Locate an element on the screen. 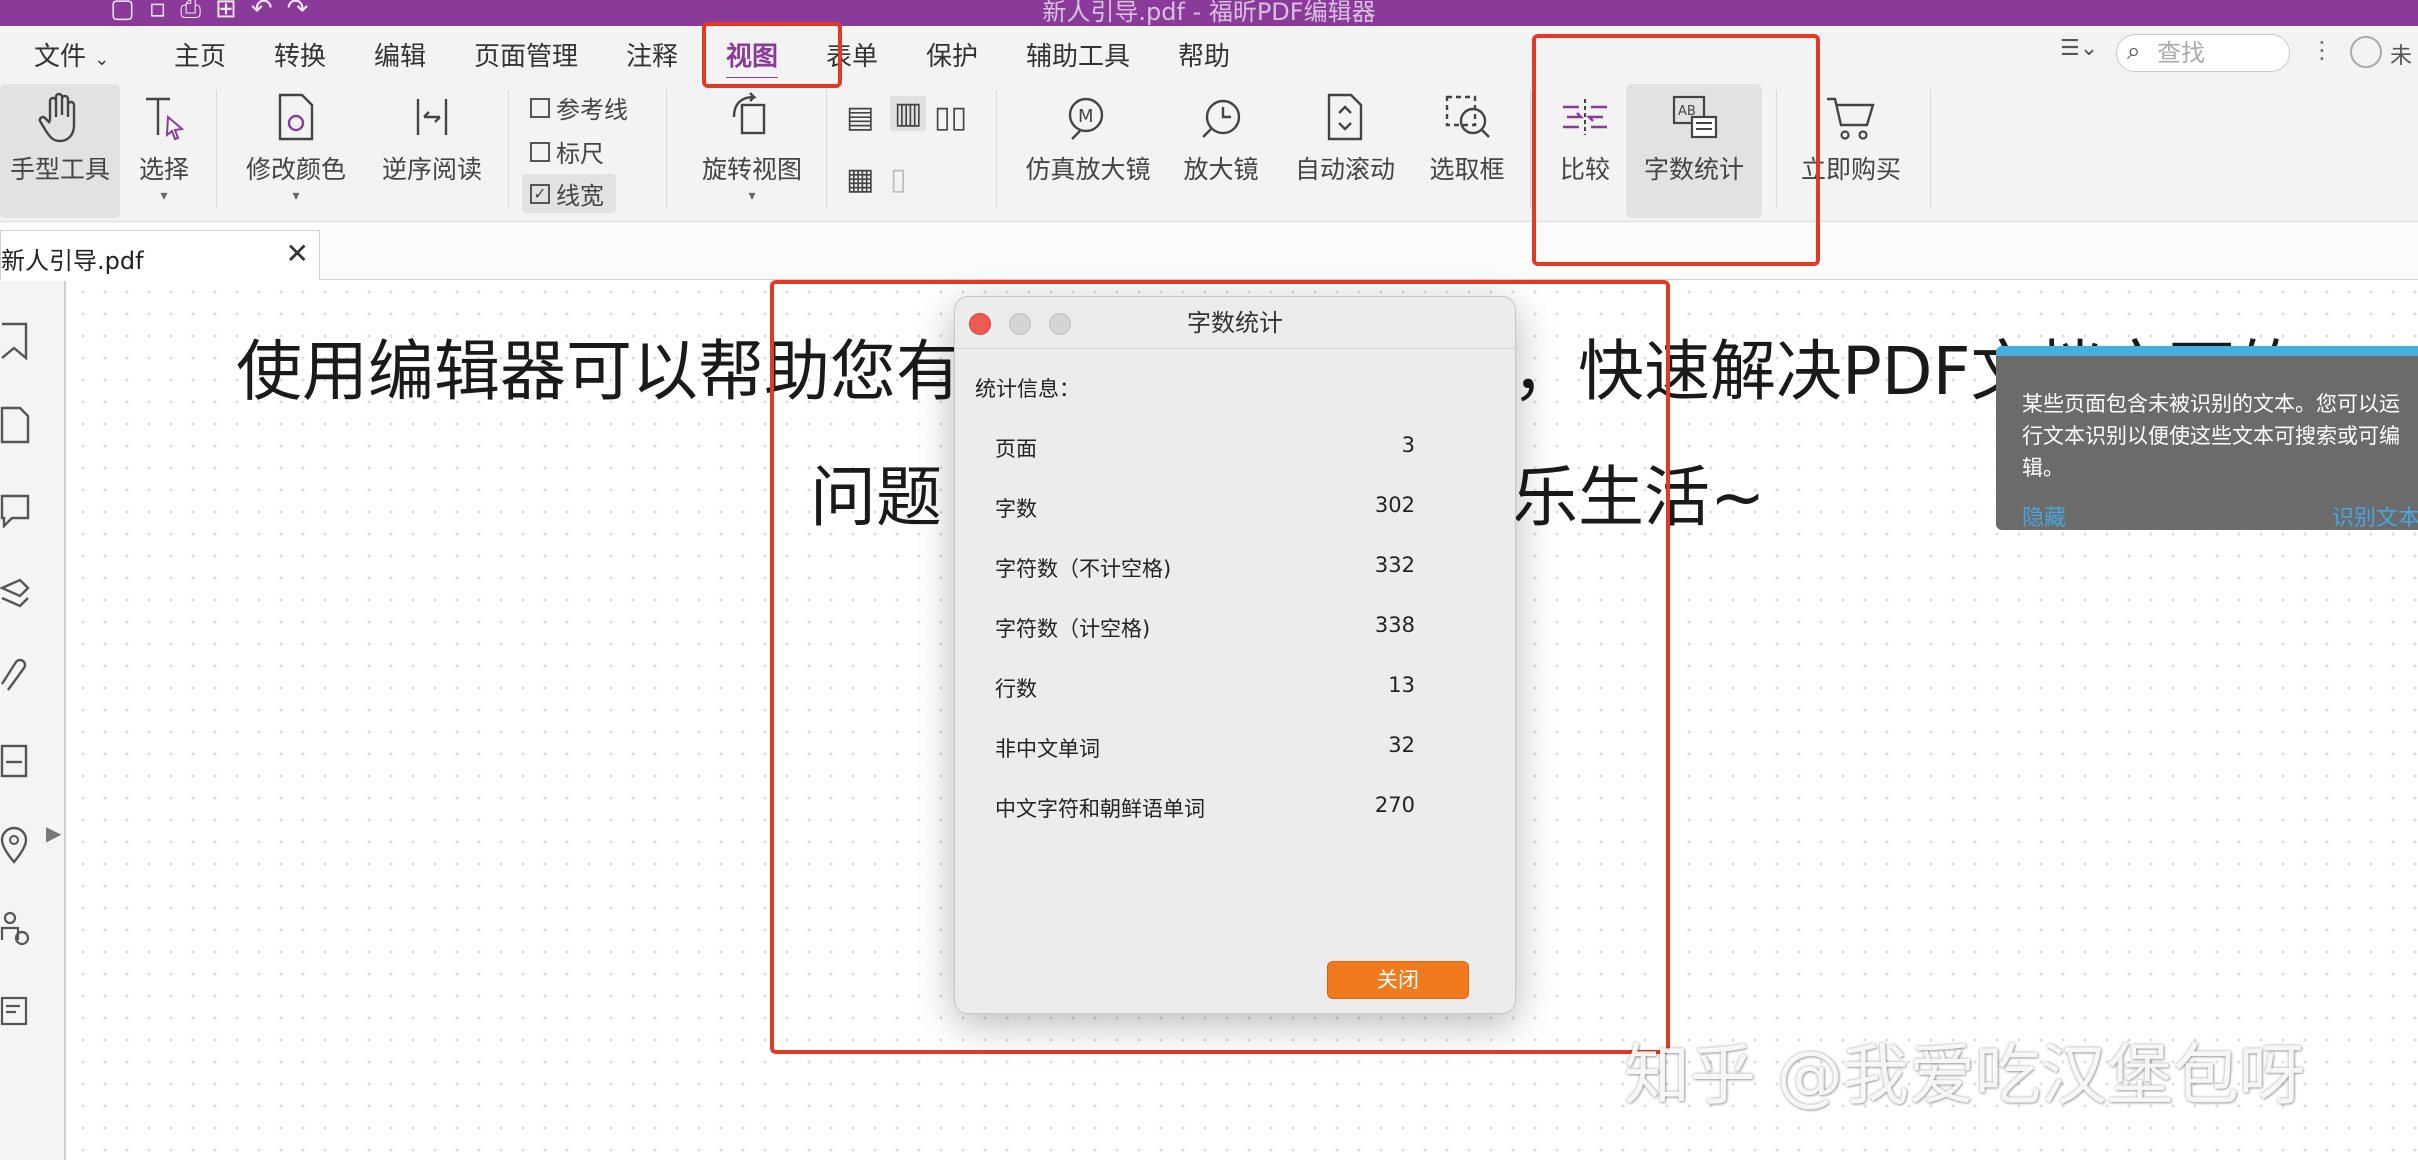 The height and width of the screenshot is (1160, 2418). svg-text: M is located at coordinates (1086, 116).